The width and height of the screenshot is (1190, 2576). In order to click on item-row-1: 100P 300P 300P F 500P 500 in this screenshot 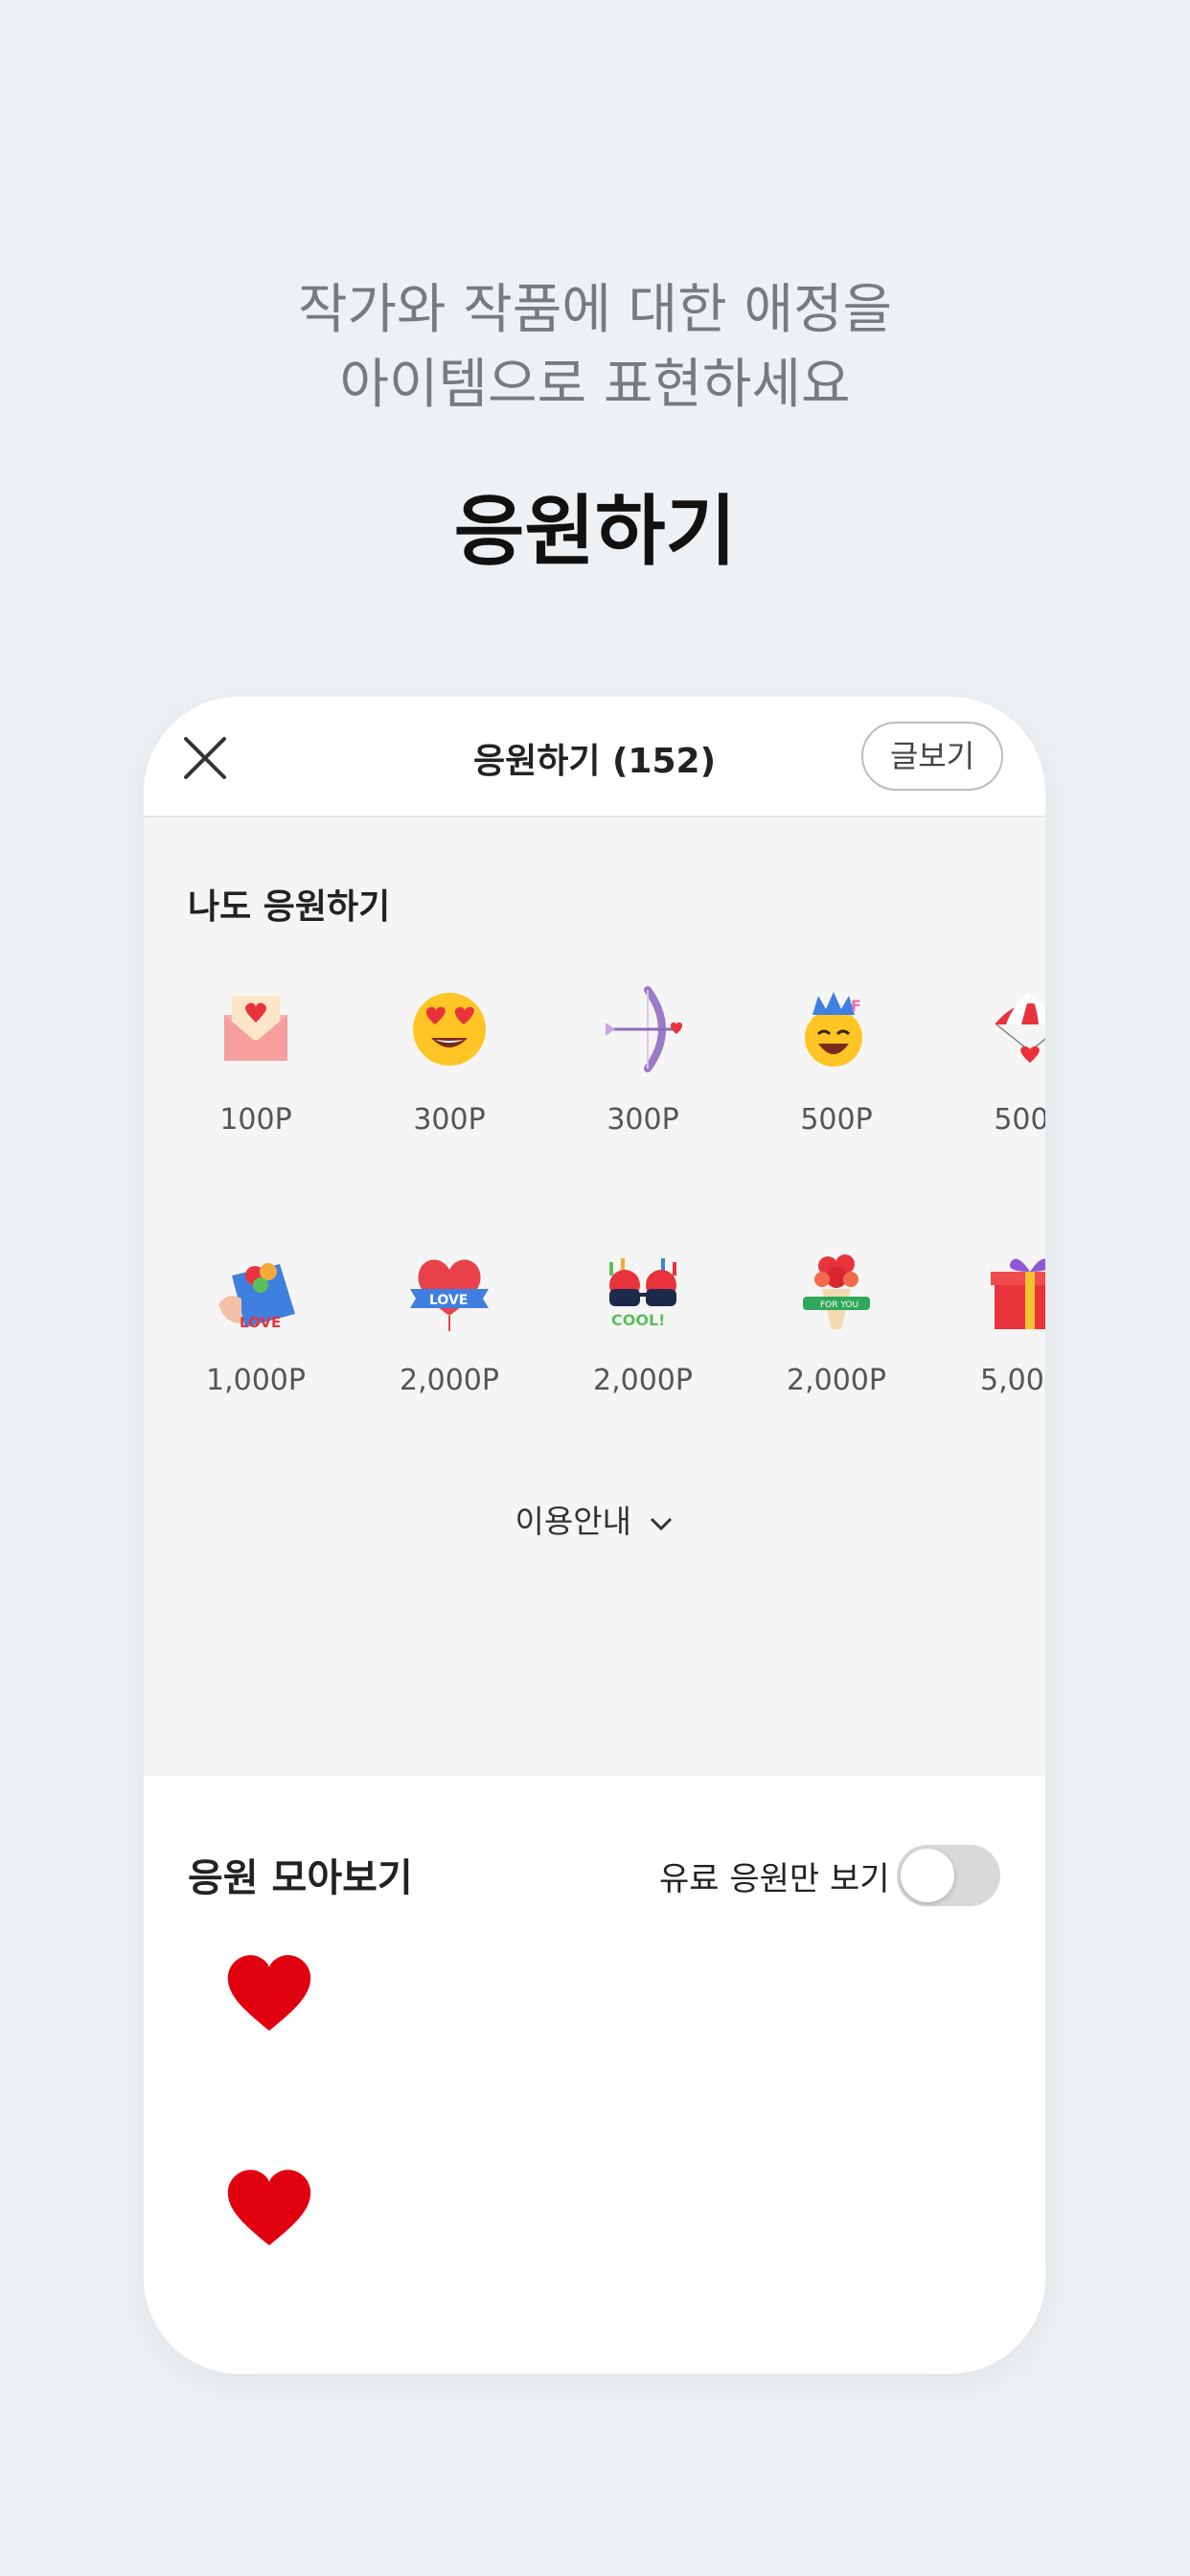, I will do `click(594, 1082)`.